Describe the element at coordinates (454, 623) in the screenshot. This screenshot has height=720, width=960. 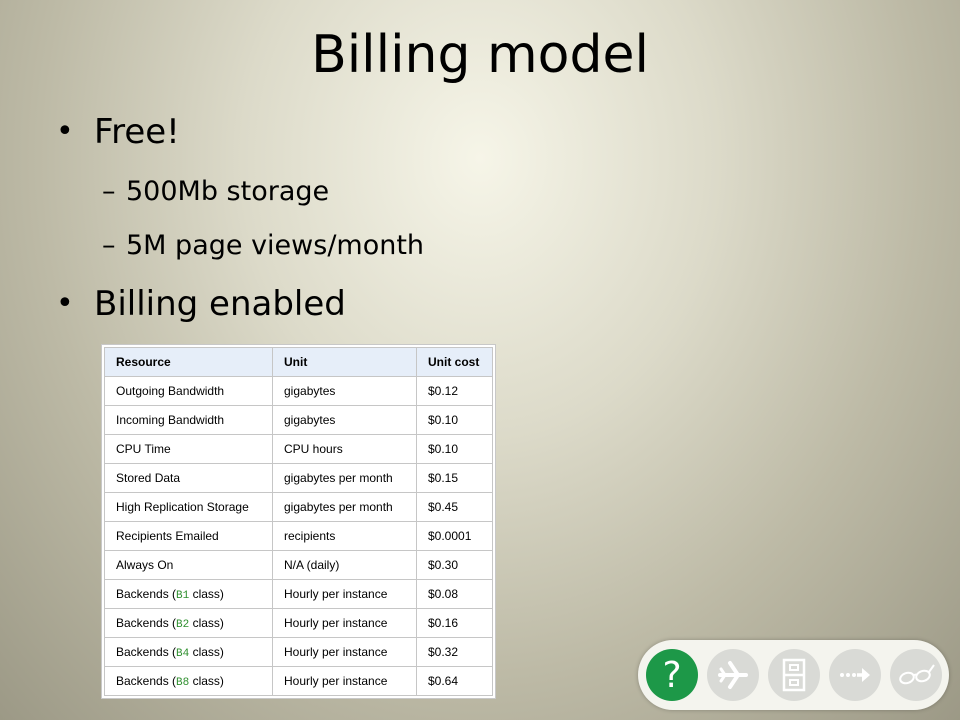
I see `cost-cell: $0.16` at that location.